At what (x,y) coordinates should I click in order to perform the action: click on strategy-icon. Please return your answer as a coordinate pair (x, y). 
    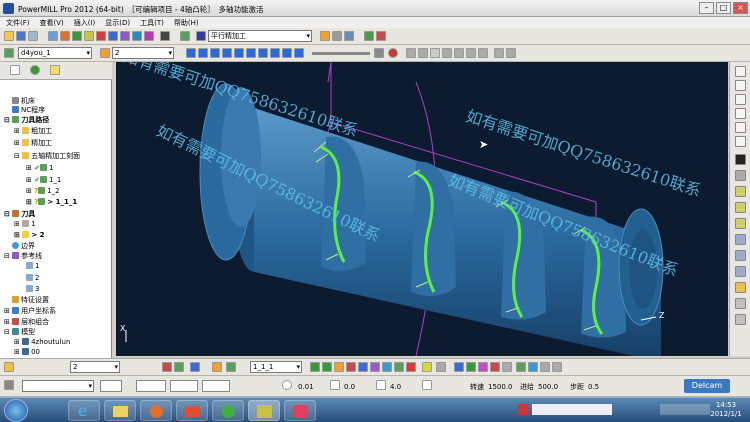
    Looking at the image, I should click on (185, 36).